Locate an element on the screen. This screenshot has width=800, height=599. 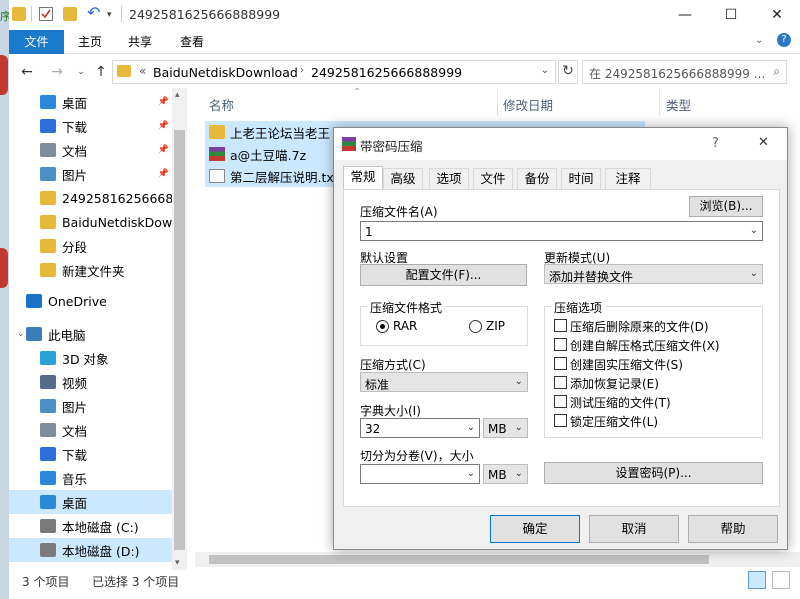
sidebar-item: 文档 📌 is located at coordinates (91, 150).